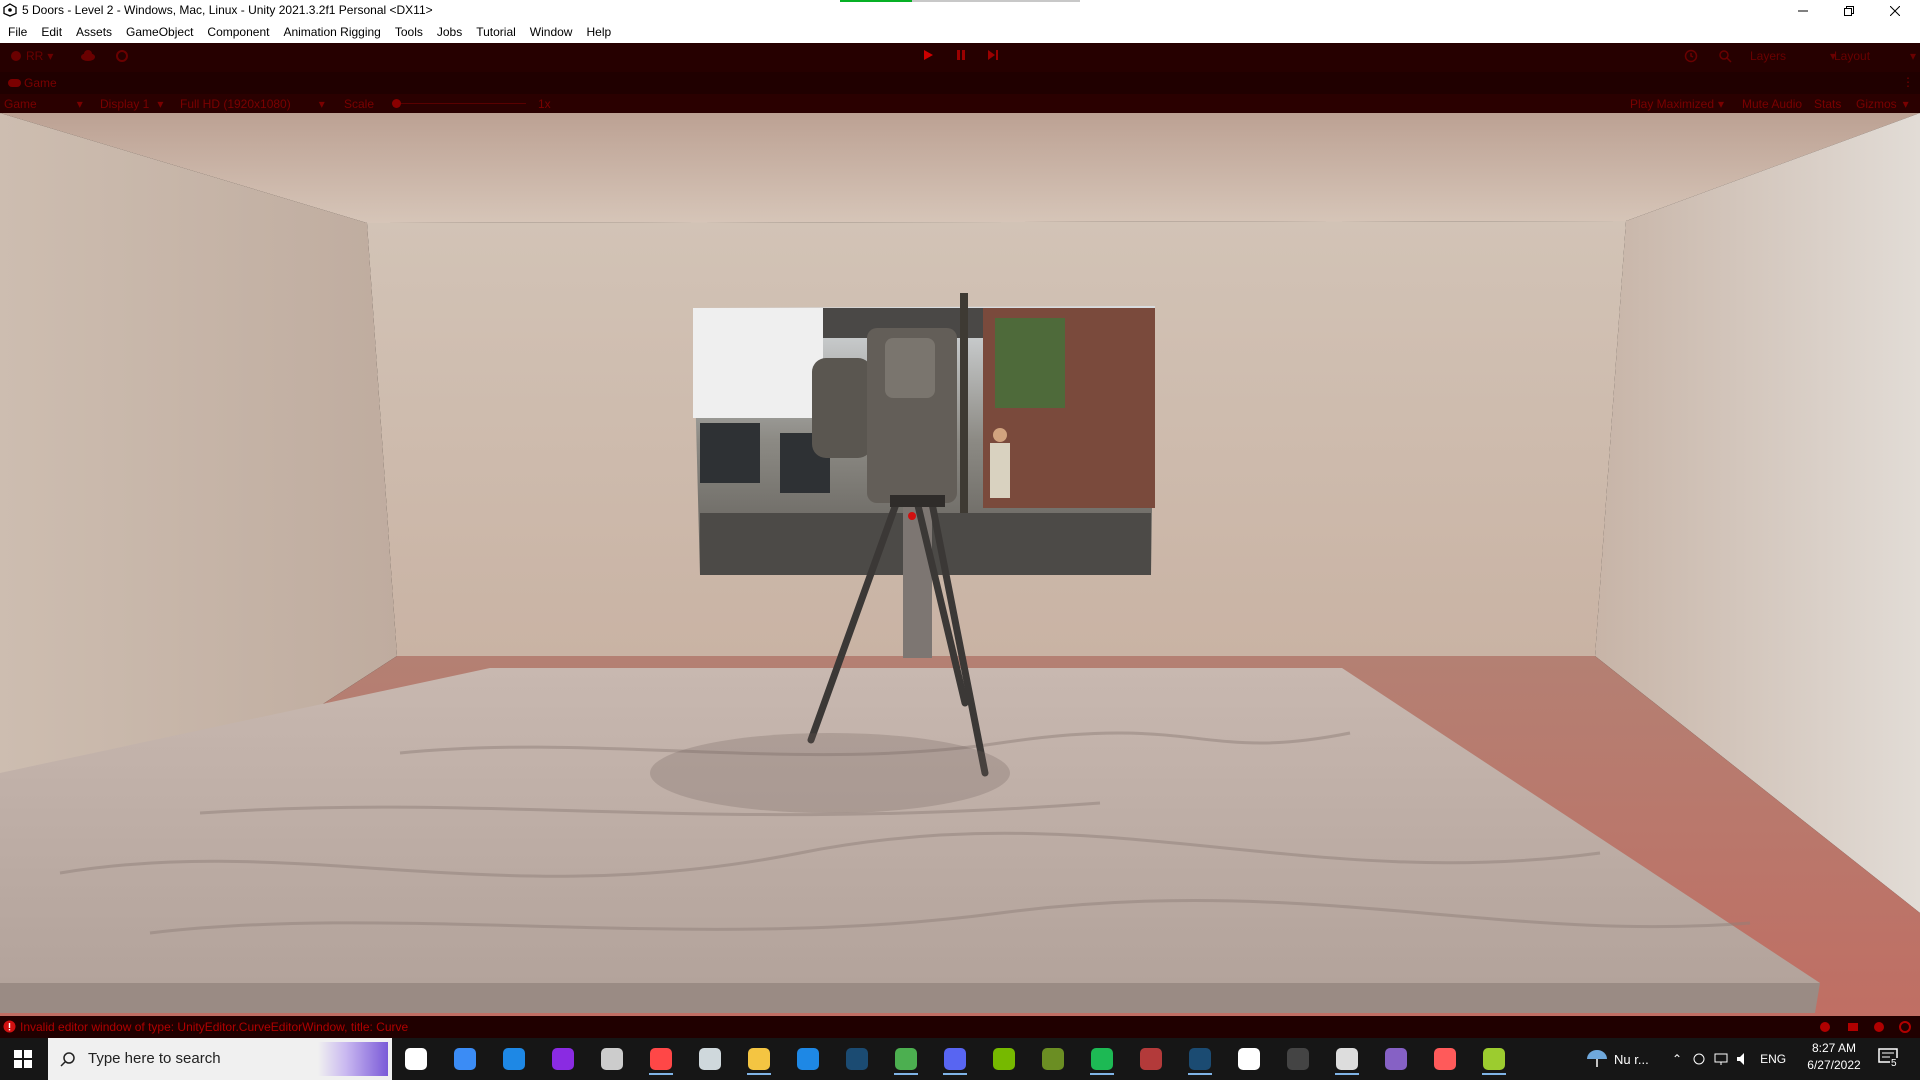 This screenshot has width=1920, height=1080. I want to click on start-button, so click(23, 1059).